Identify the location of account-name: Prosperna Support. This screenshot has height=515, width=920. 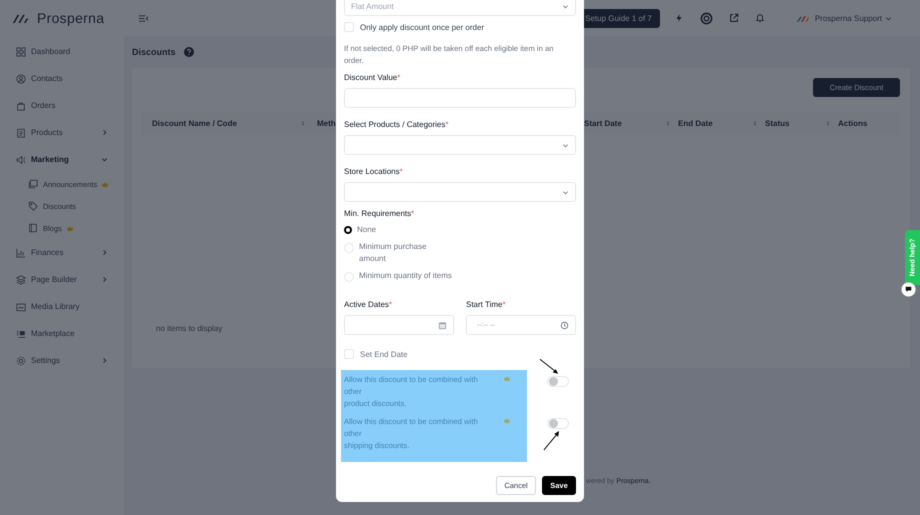
(848, 18).